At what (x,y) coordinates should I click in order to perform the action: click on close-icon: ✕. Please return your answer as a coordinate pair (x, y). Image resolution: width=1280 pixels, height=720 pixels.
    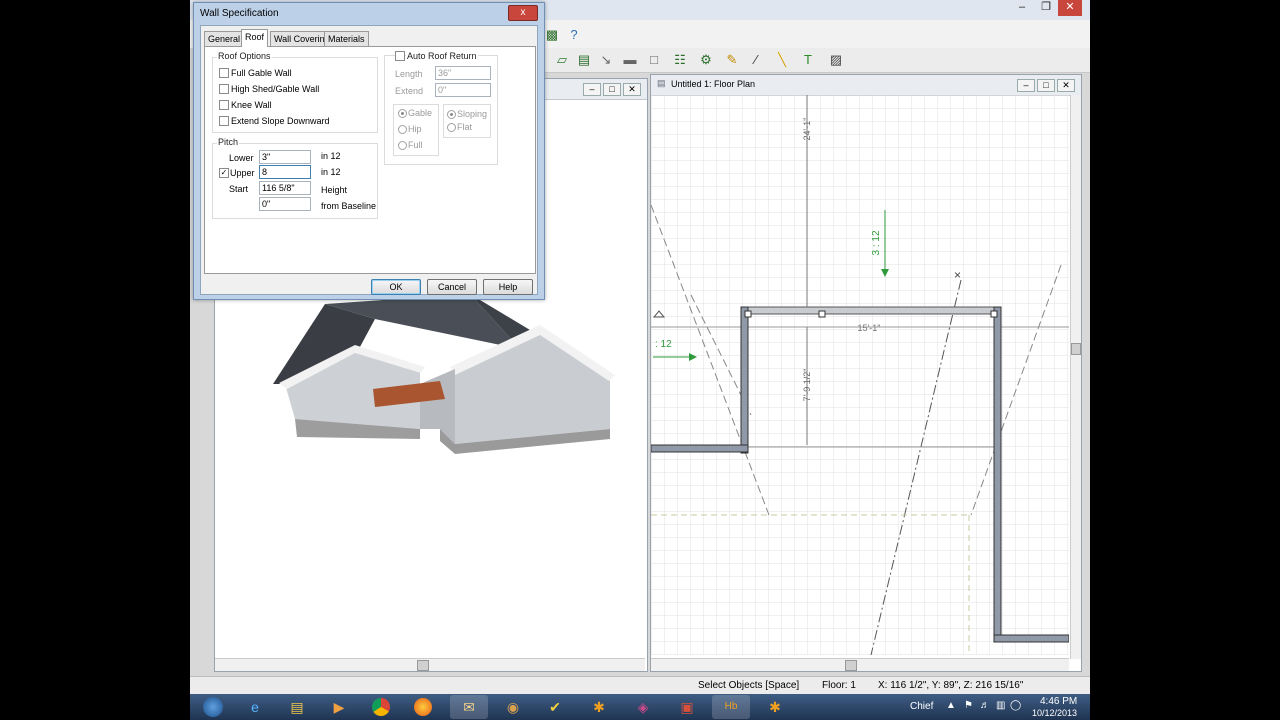
    Looking at the image, I should click on (1070, 8).